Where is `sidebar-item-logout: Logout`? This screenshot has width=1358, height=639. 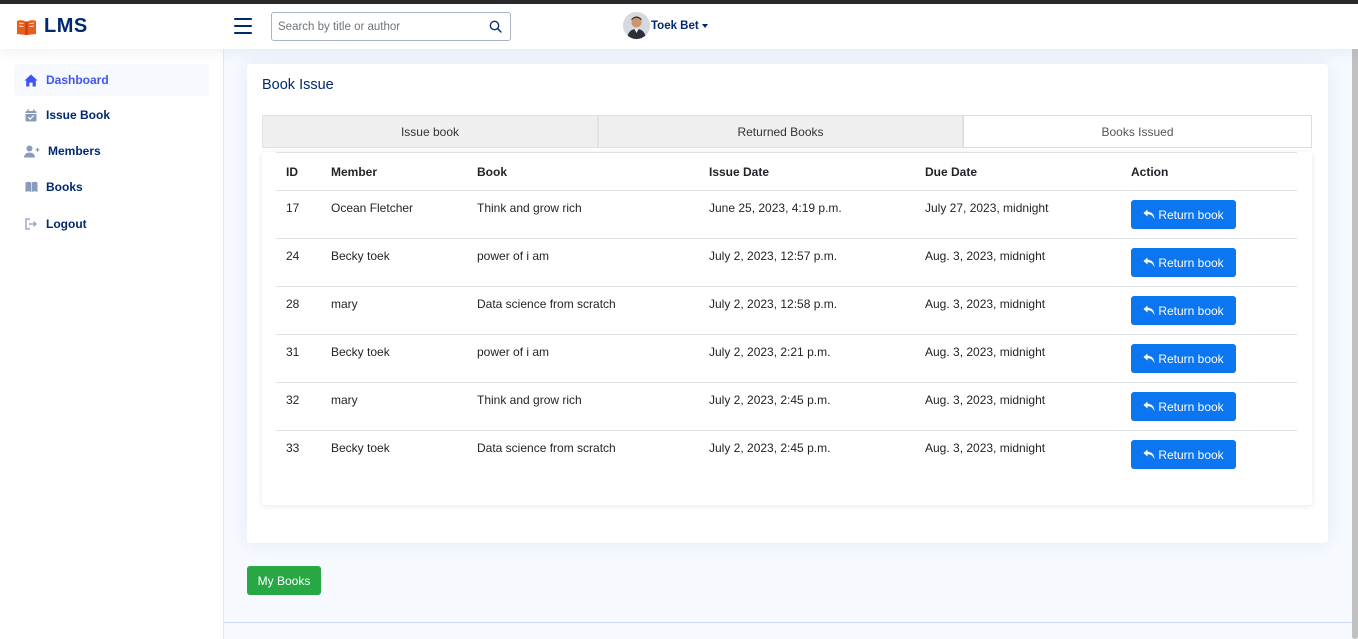
sidebar-item-logout: Logout is located at coordinates (111, 224).